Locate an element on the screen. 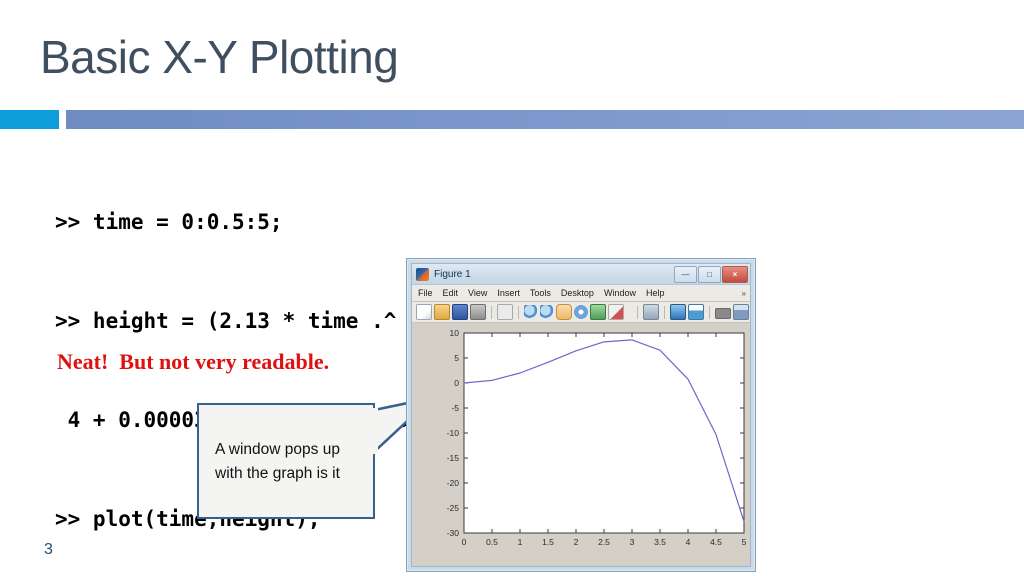  menu-item-file: File is located at coordinates (425, 293).